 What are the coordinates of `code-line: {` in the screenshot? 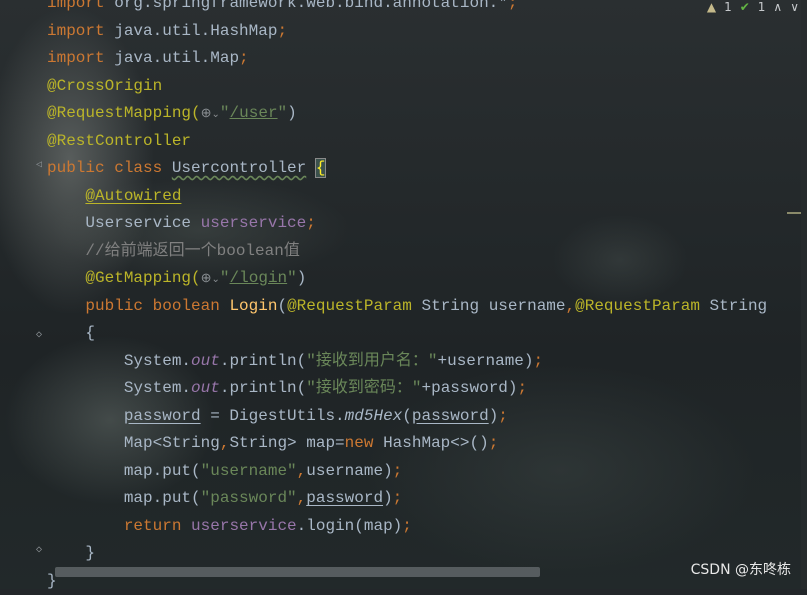 It's located at (407, 334).